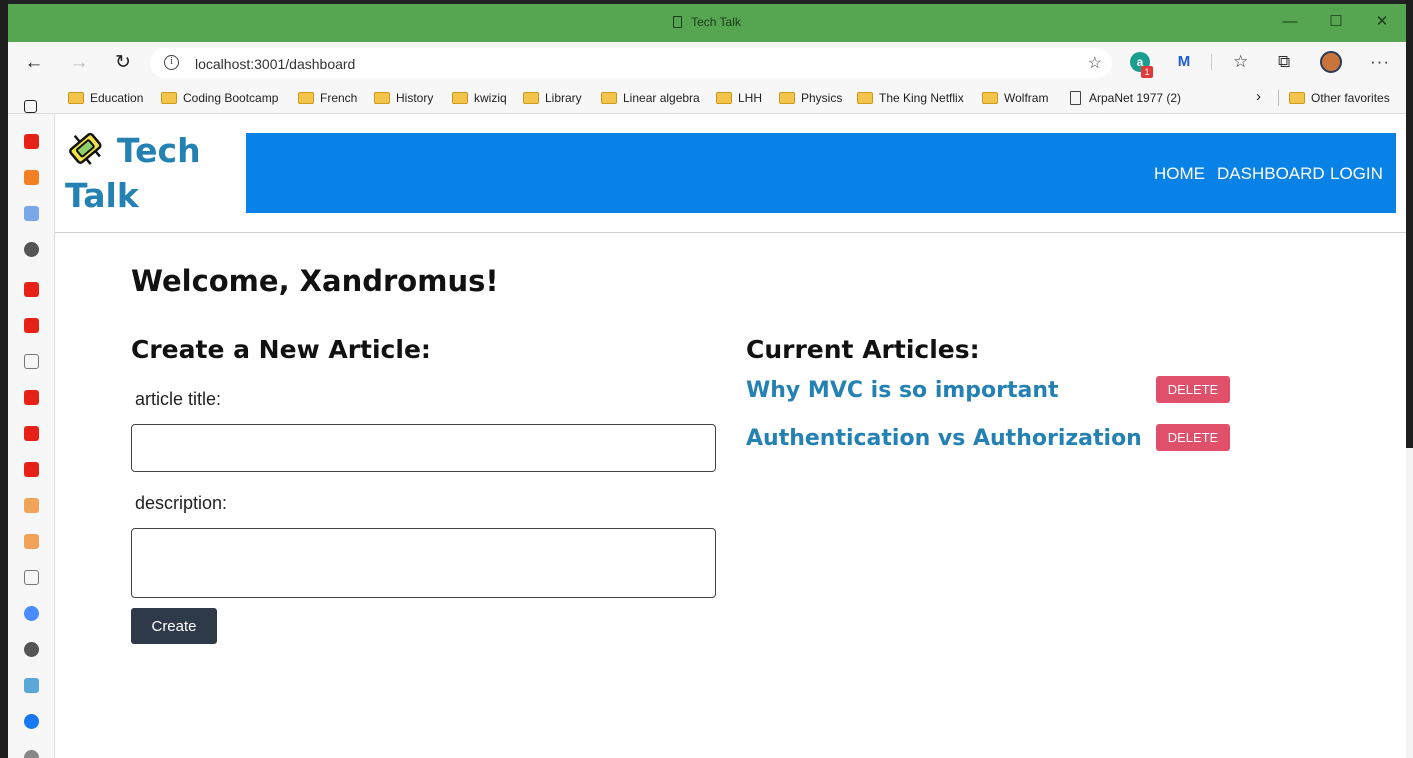 The width and height of the screenshot is (1413, 758). What do you see at coordinates (1147, 72) in the screenshot?
I see `extension-badge: 1` at bounding box center [1147, 72].